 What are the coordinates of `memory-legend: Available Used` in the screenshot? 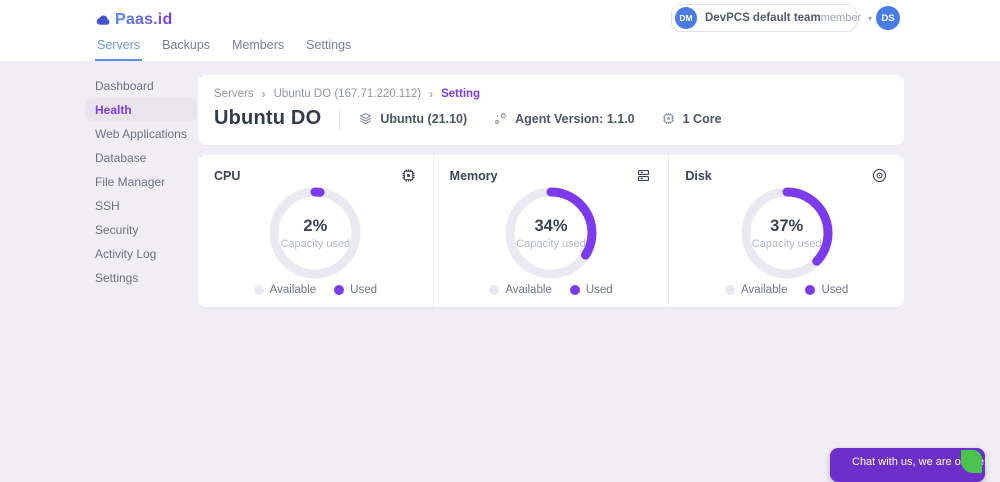 It's located at (551, 290).